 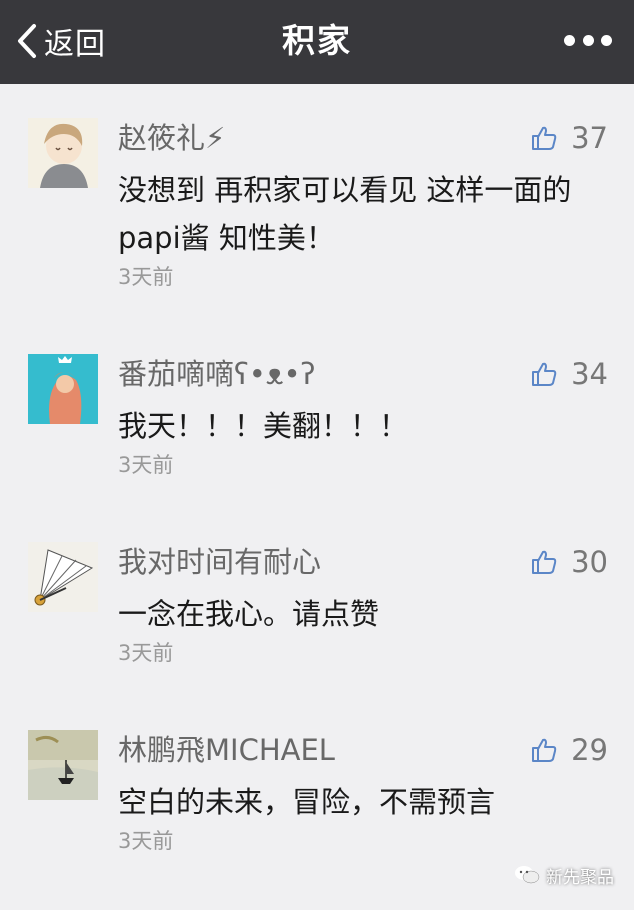 I want to click on comment-text: 空白的未来，冒险，不需预言, so click(x=358, y=802).